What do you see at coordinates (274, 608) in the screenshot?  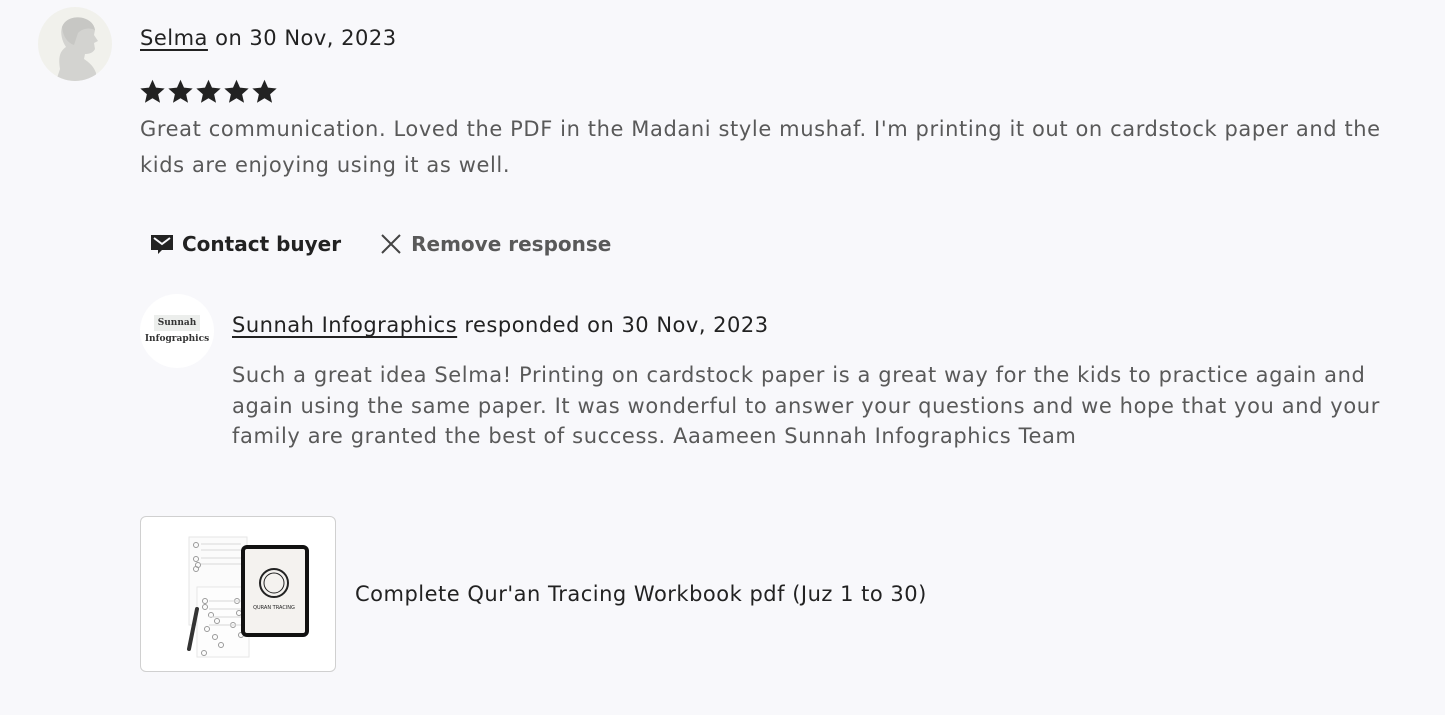 I see `product-image-caption: QURAN TRACING` at bounding box center [274, 608].